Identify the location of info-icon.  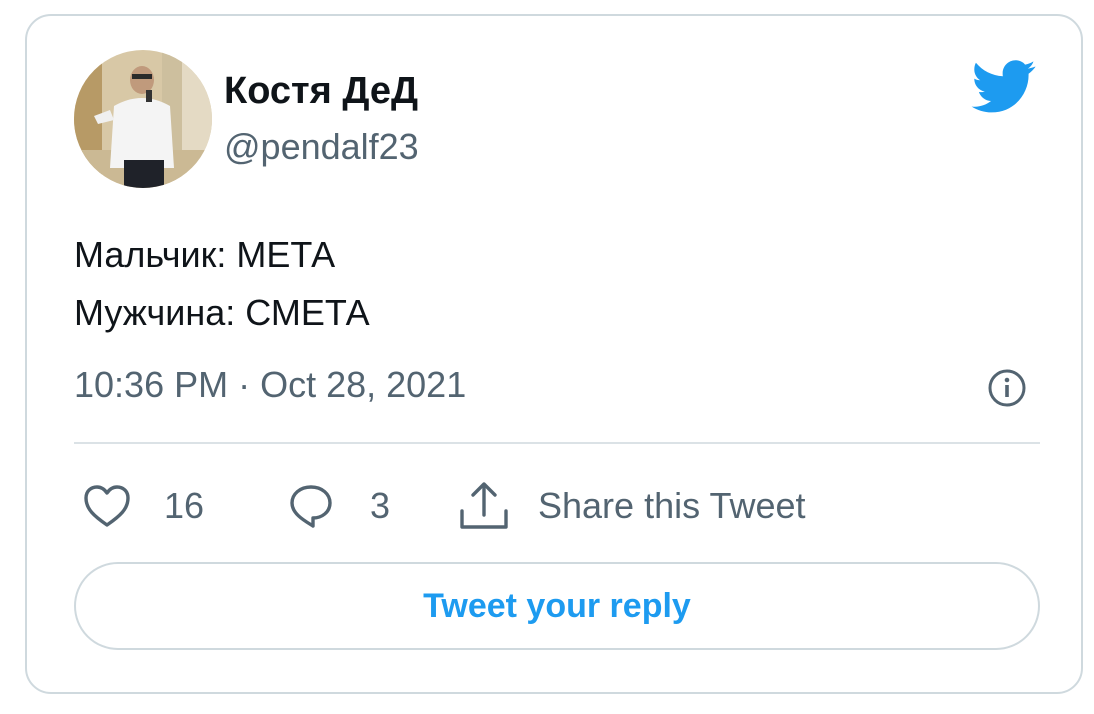
(1007, 388).